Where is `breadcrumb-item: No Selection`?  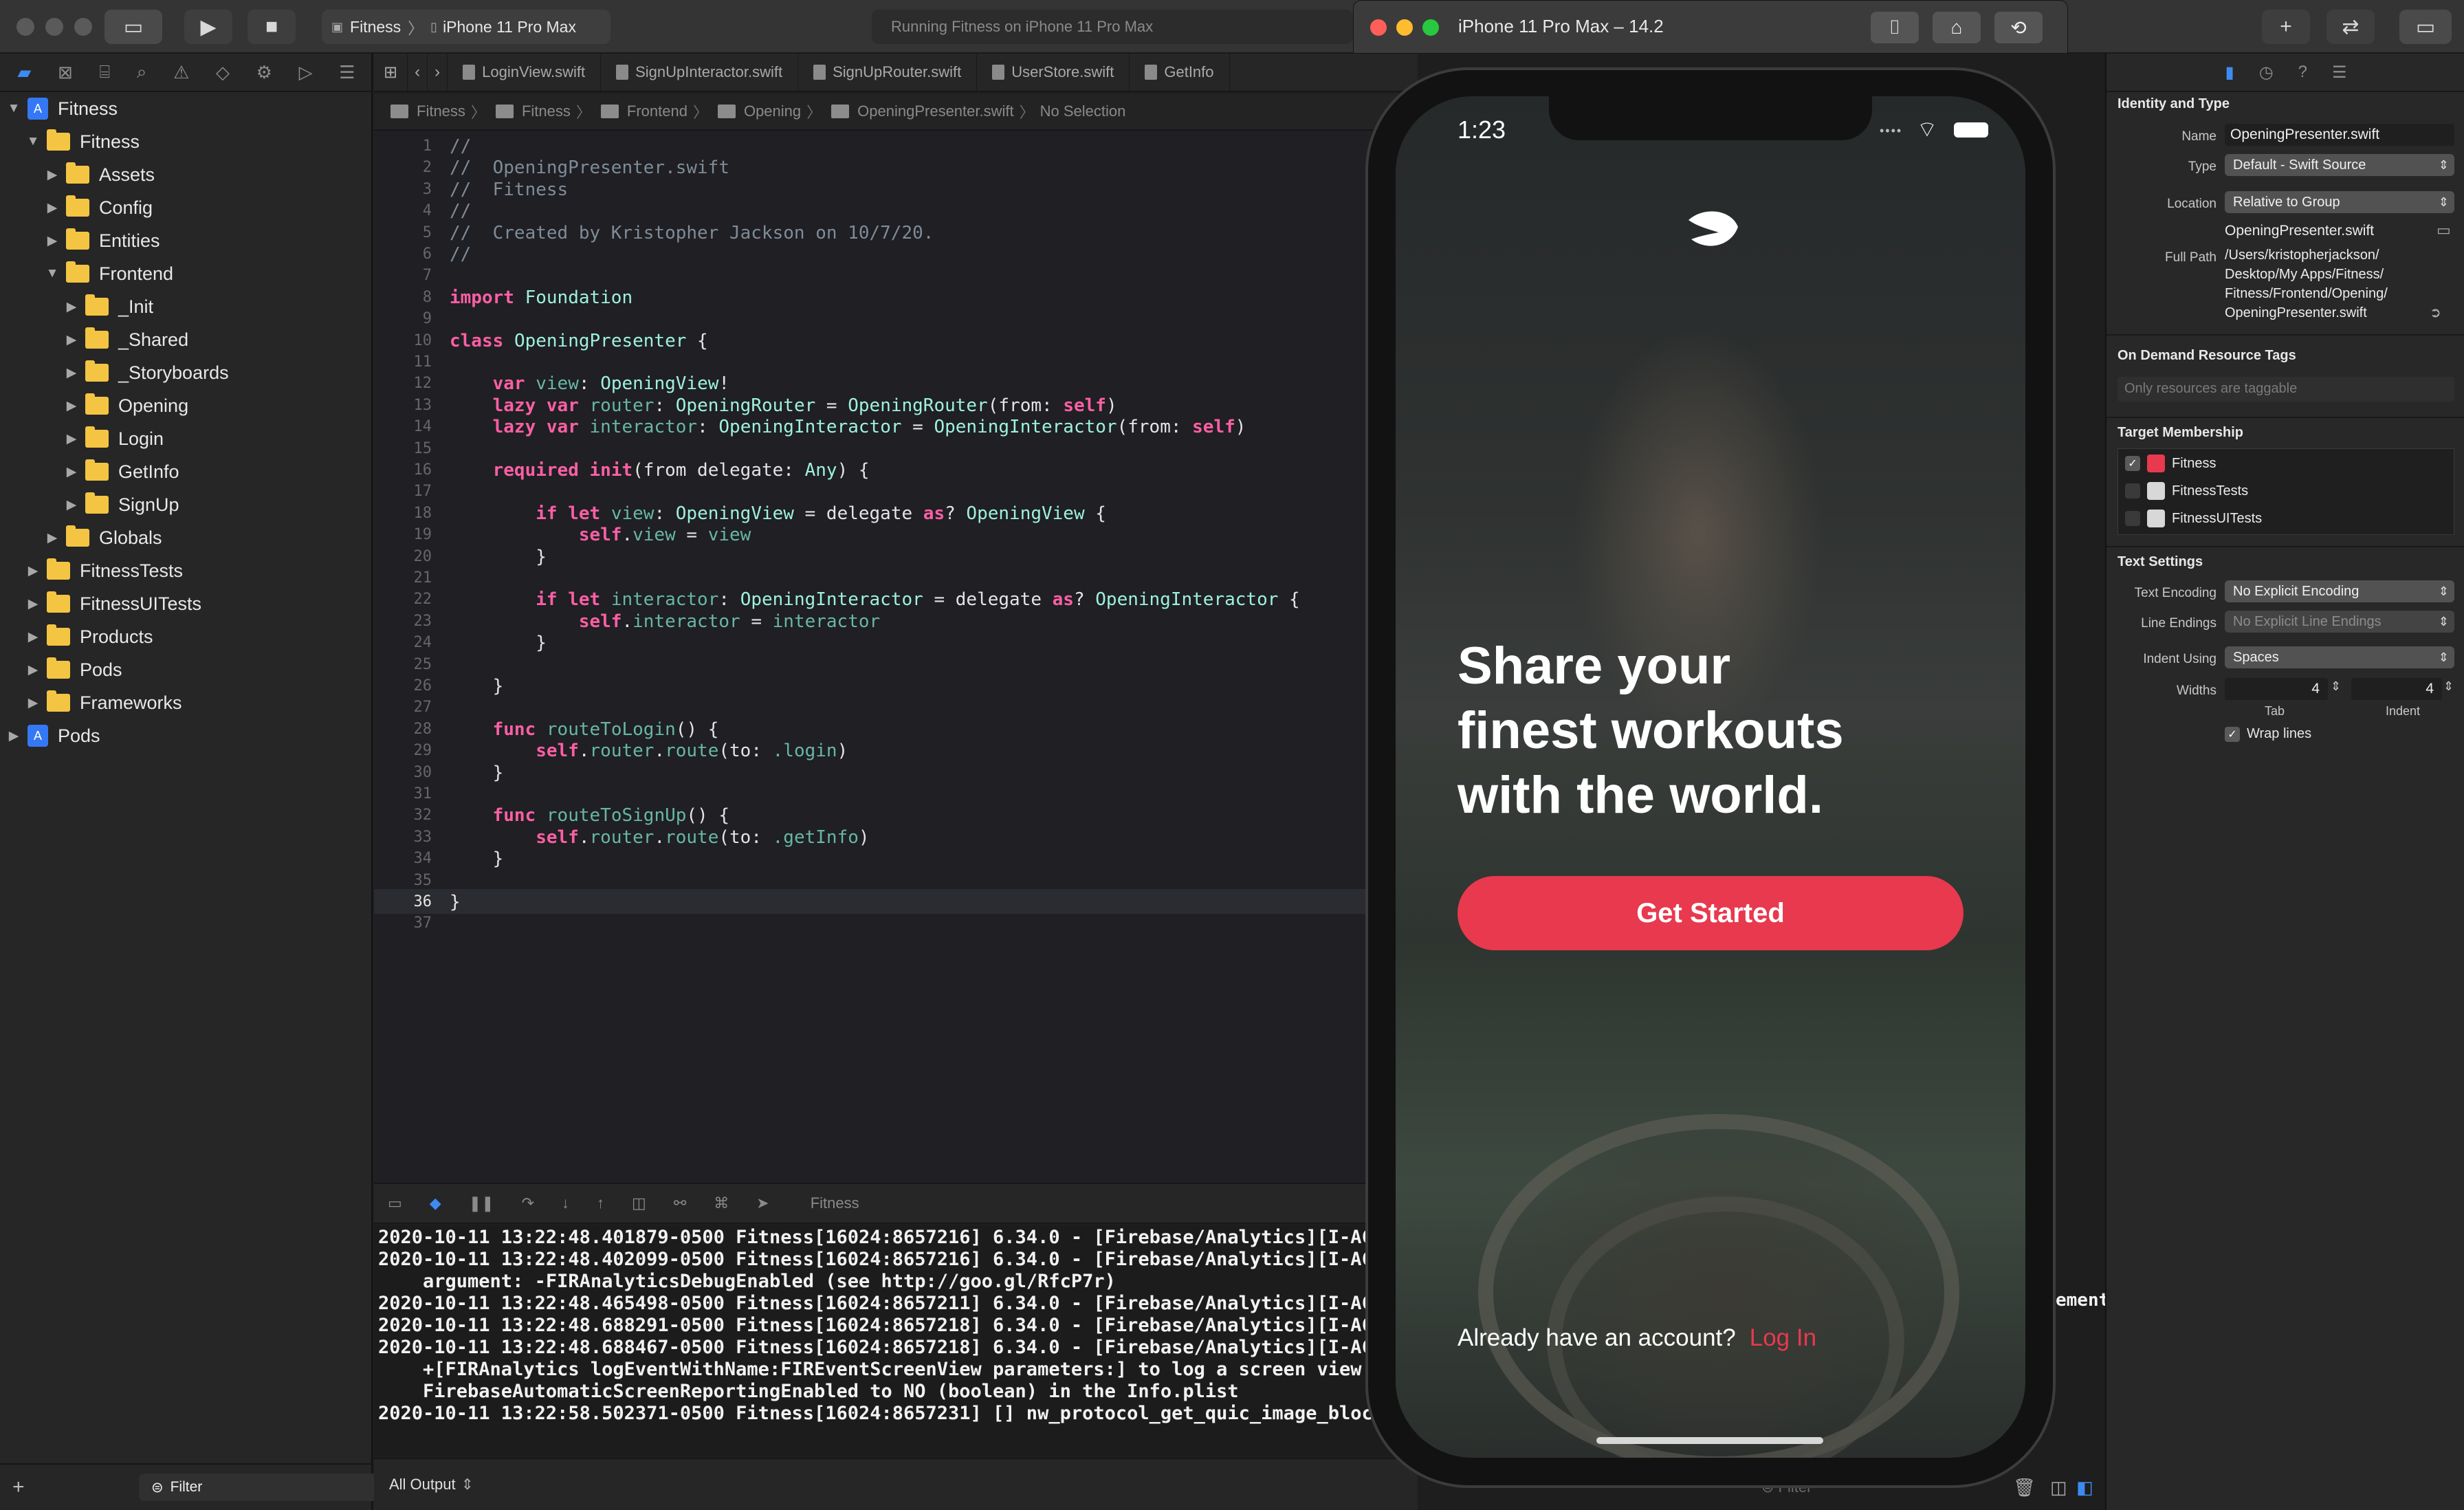
breadcrumb-item: No Selection is located at coordinates (1083, 111).